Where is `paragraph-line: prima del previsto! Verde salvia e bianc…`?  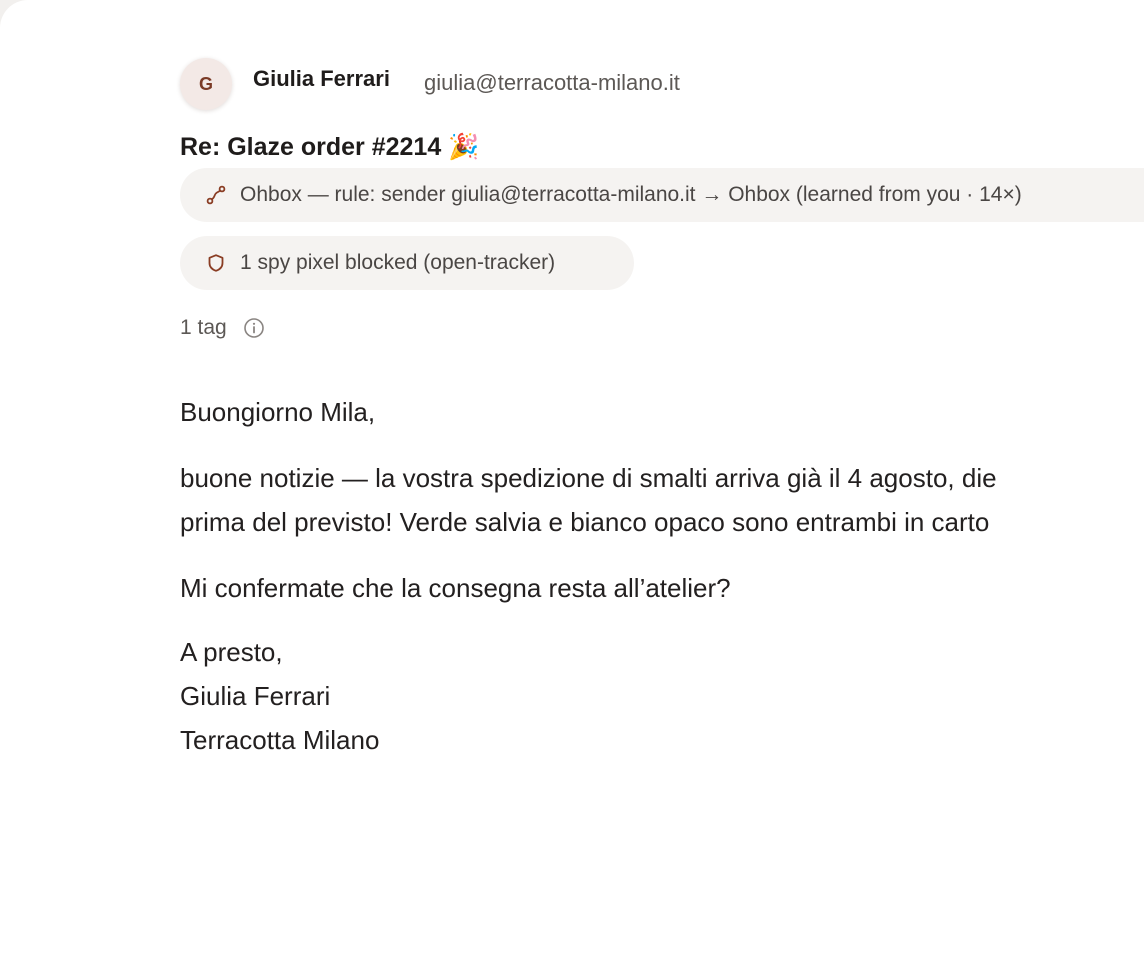
paragraph-line: prima del previsto! Verde salvia e bianc… is located at coordinates (585, 522).